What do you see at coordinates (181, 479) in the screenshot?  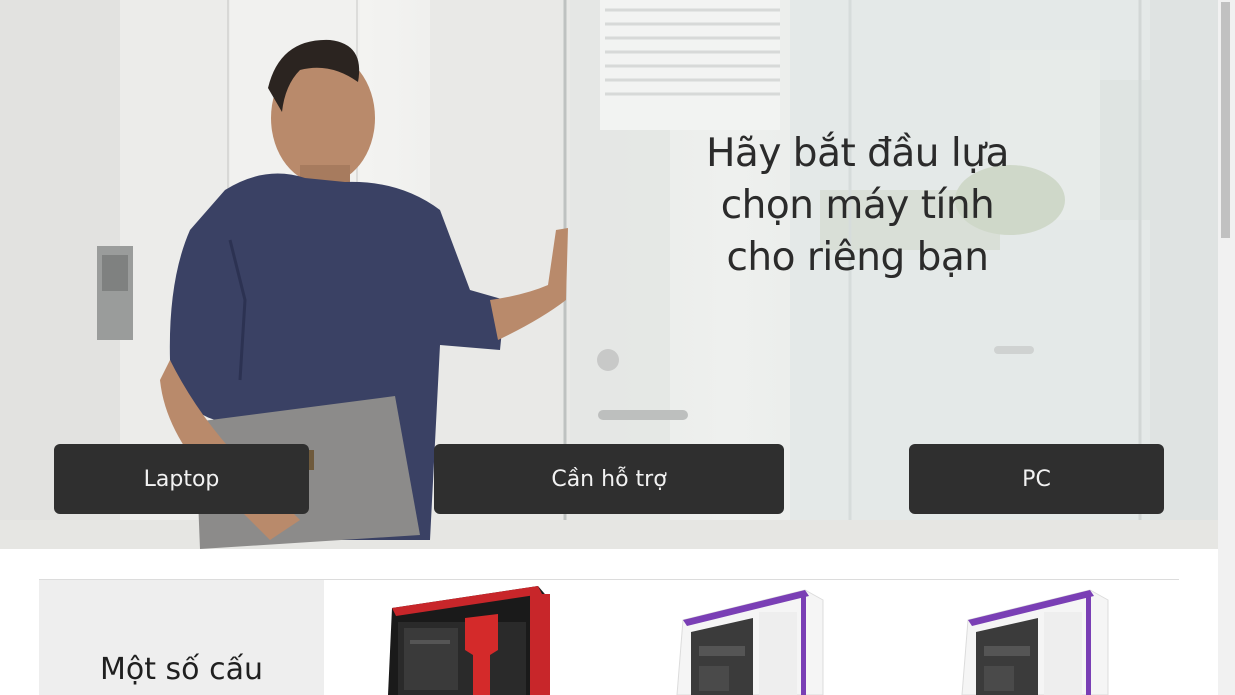 I see `laptop-button: Laptop` at bounding box center [181, 479].